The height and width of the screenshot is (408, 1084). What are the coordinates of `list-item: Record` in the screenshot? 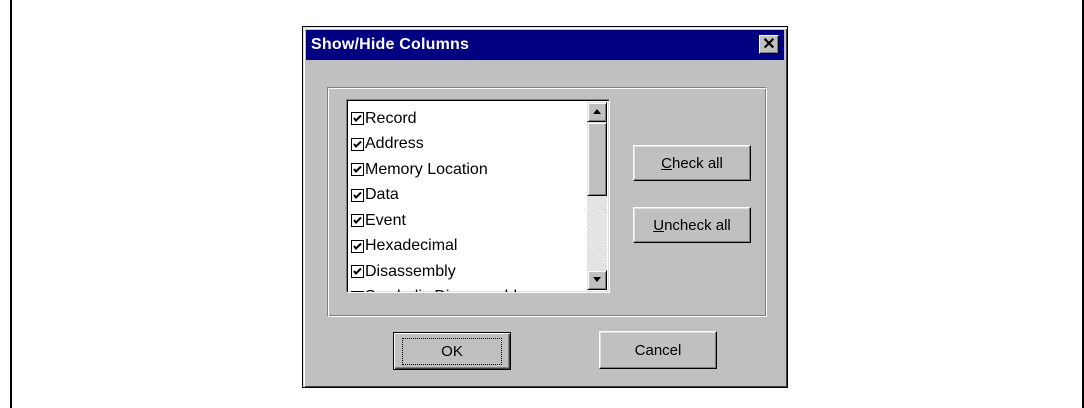 It's located at (467, 119).